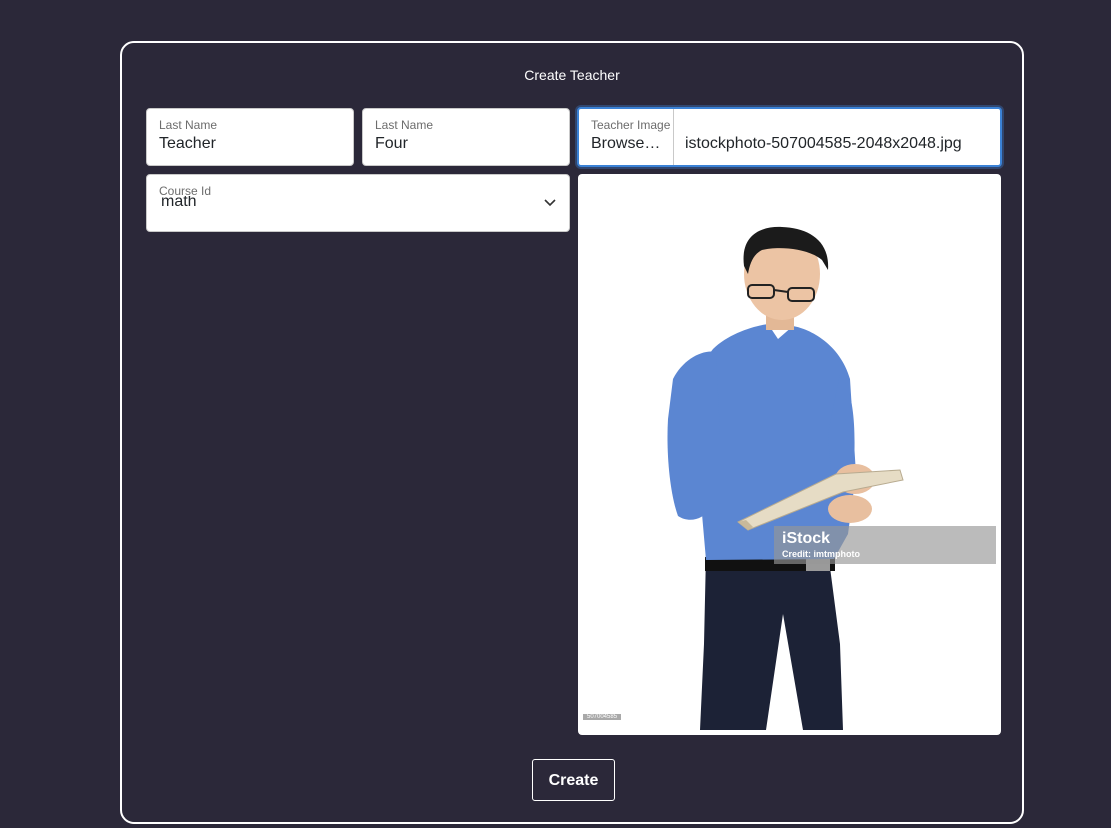  What do you see at coordinates (806, 538) in the screenshot?
I see `watermark-brand: iStock` at bounding box center [806, 538].